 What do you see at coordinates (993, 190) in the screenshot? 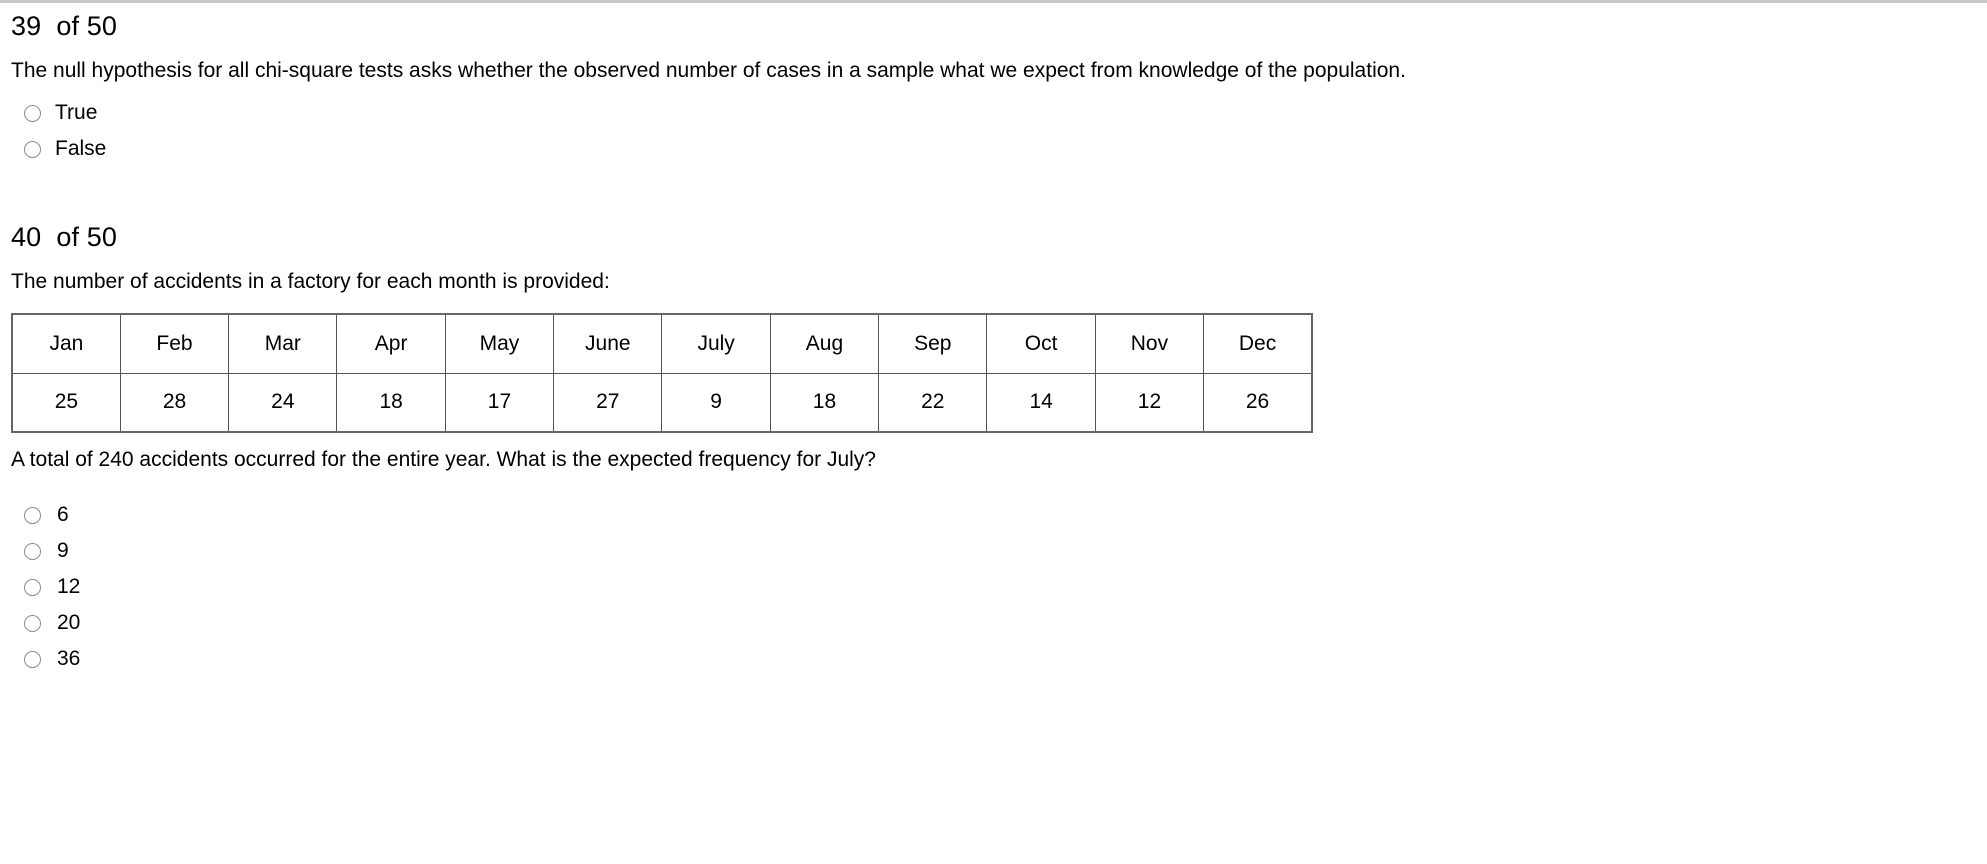
I see `question-spacer` at bounding box center [993, 190].